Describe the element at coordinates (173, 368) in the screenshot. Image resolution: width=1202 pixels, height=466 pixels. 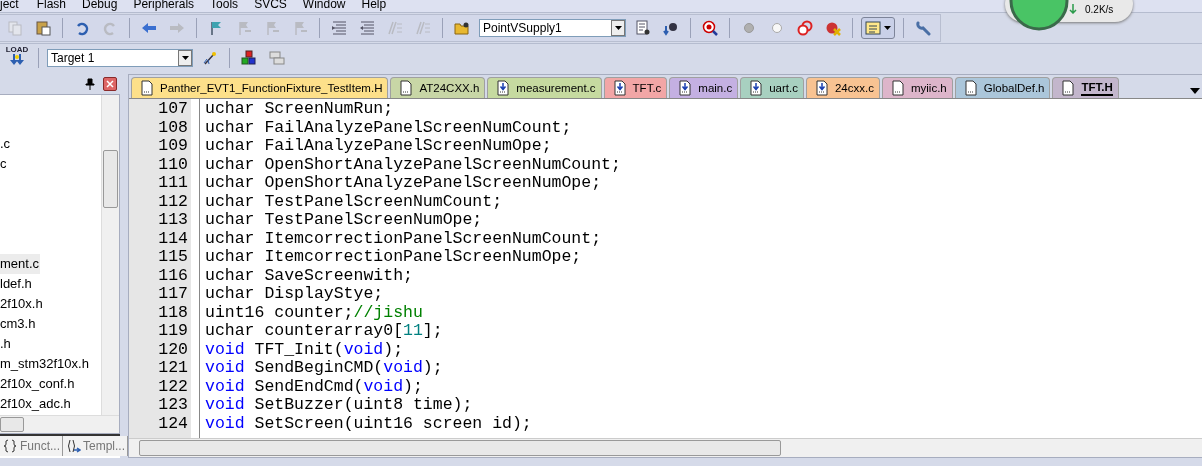
I see `line-number: 121` at that location.